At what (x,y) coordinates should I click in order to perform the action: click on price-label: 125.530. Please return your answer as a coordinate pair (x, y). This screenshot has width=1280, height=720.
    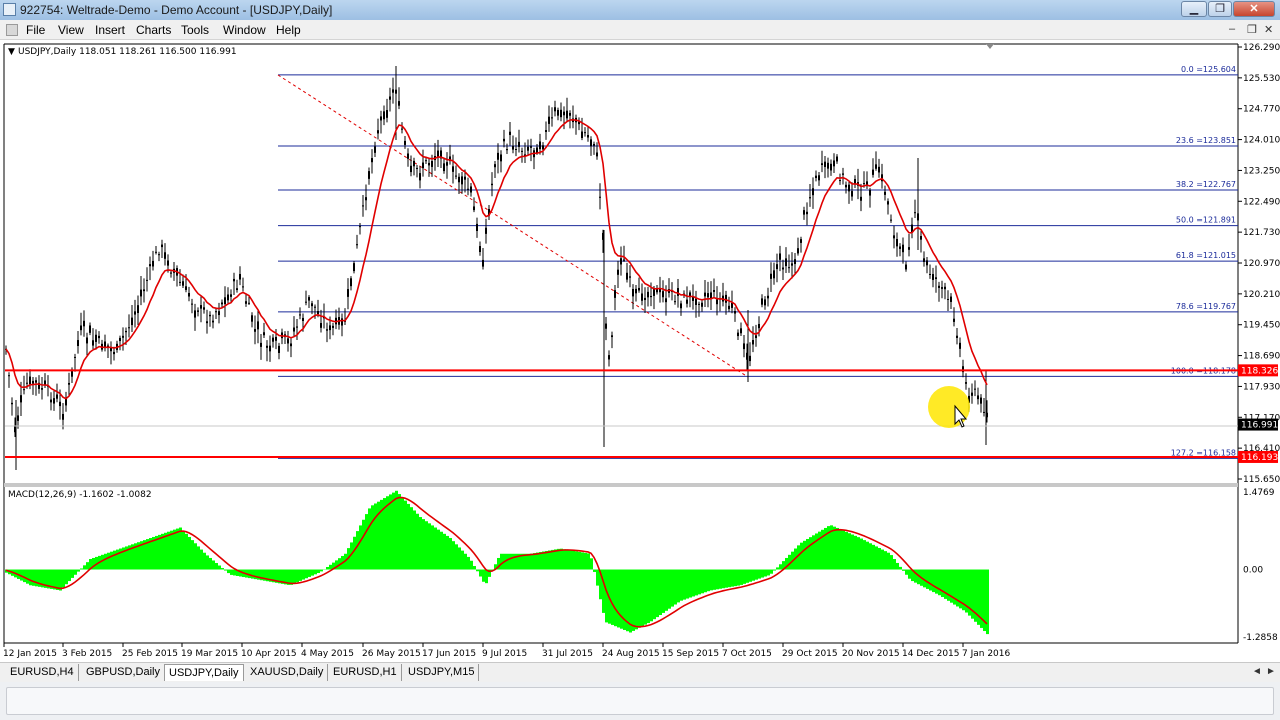
    Looking at the image, I should click on (1261, 79).